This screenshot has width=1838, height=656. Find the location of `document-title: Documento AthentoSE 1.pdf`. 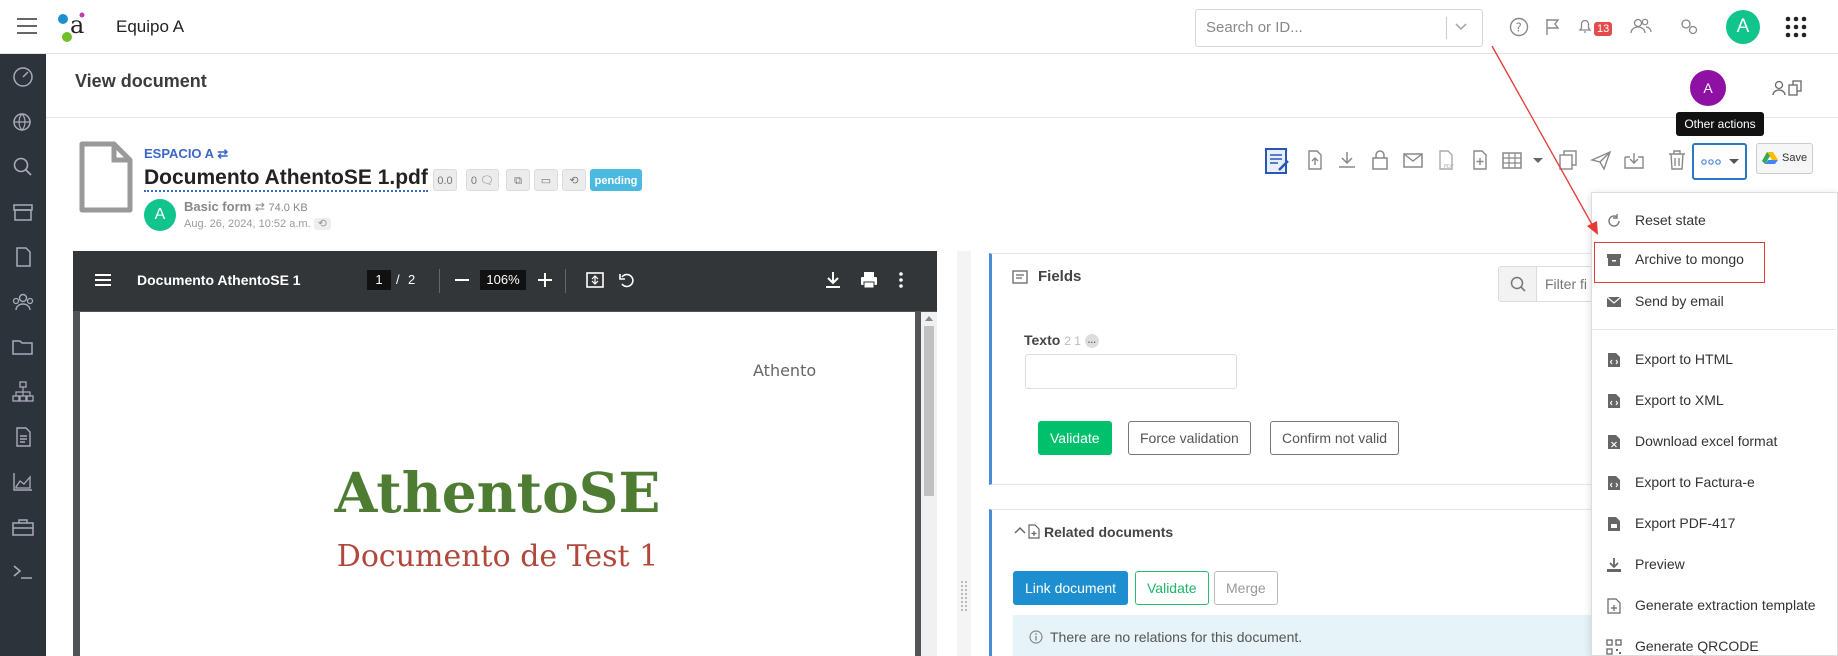

document-title: Documento AthentoSE 1.pdf is located at coordinates (286, 179).